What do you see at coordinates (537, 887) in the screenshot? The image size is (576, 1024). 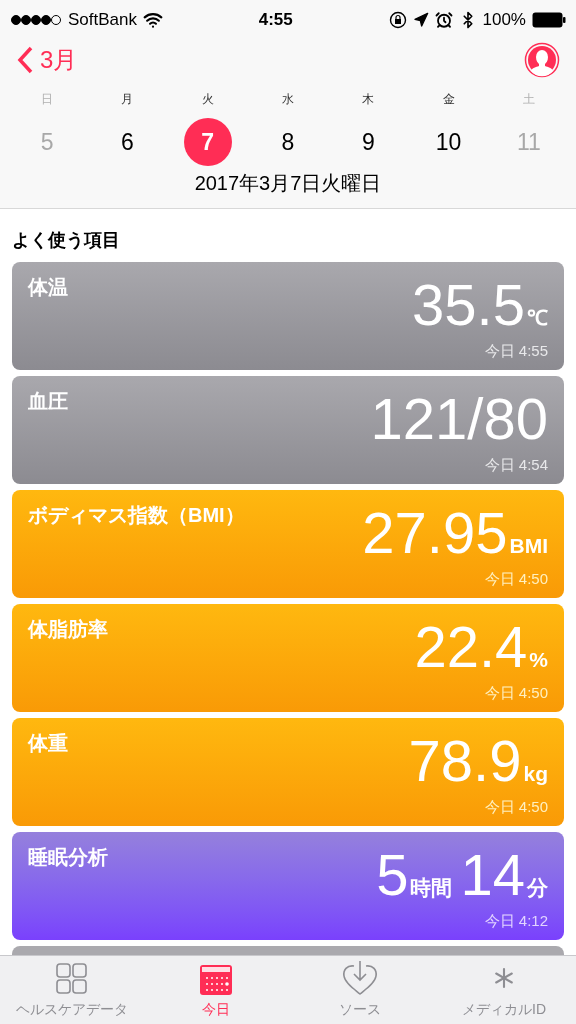 I see `value-unit: 分` at bounding box center [537, 887].